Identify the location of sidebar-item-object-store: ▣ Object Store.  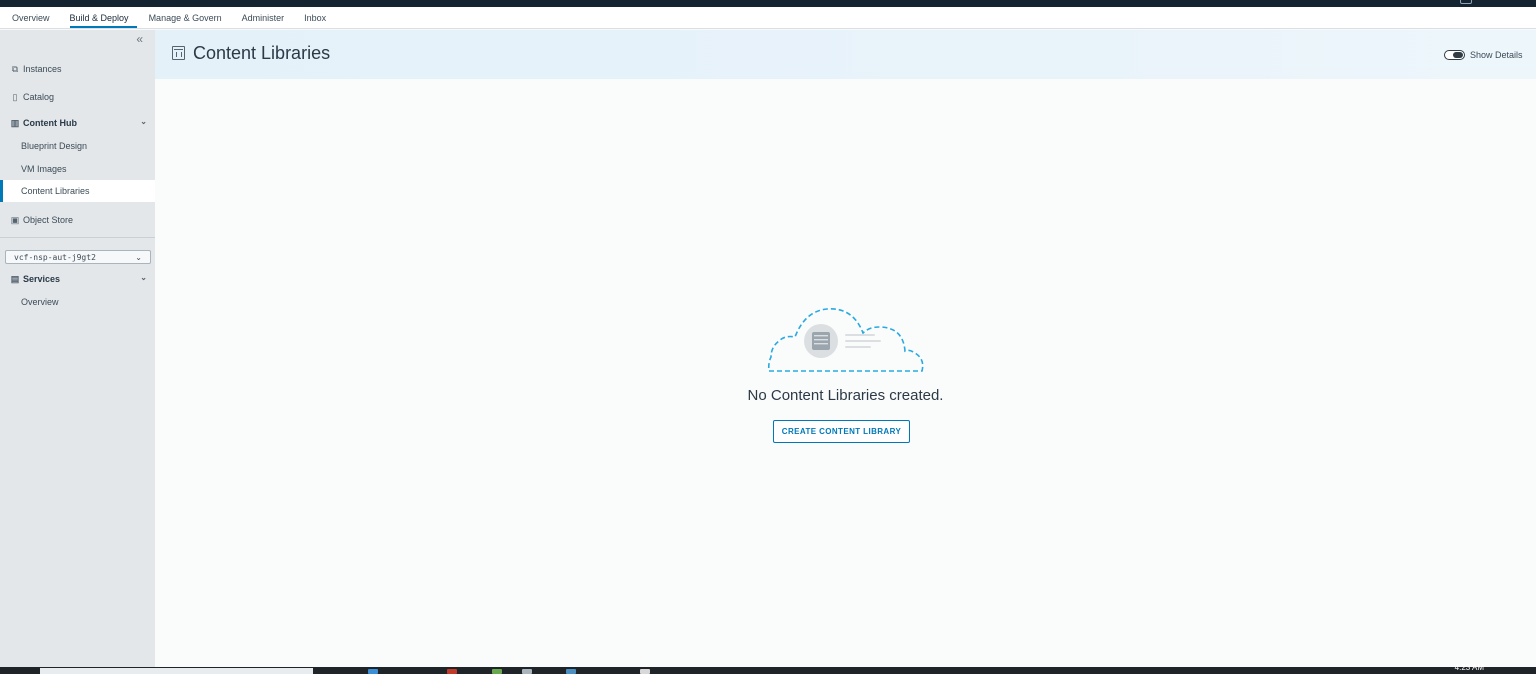
(77, 220).